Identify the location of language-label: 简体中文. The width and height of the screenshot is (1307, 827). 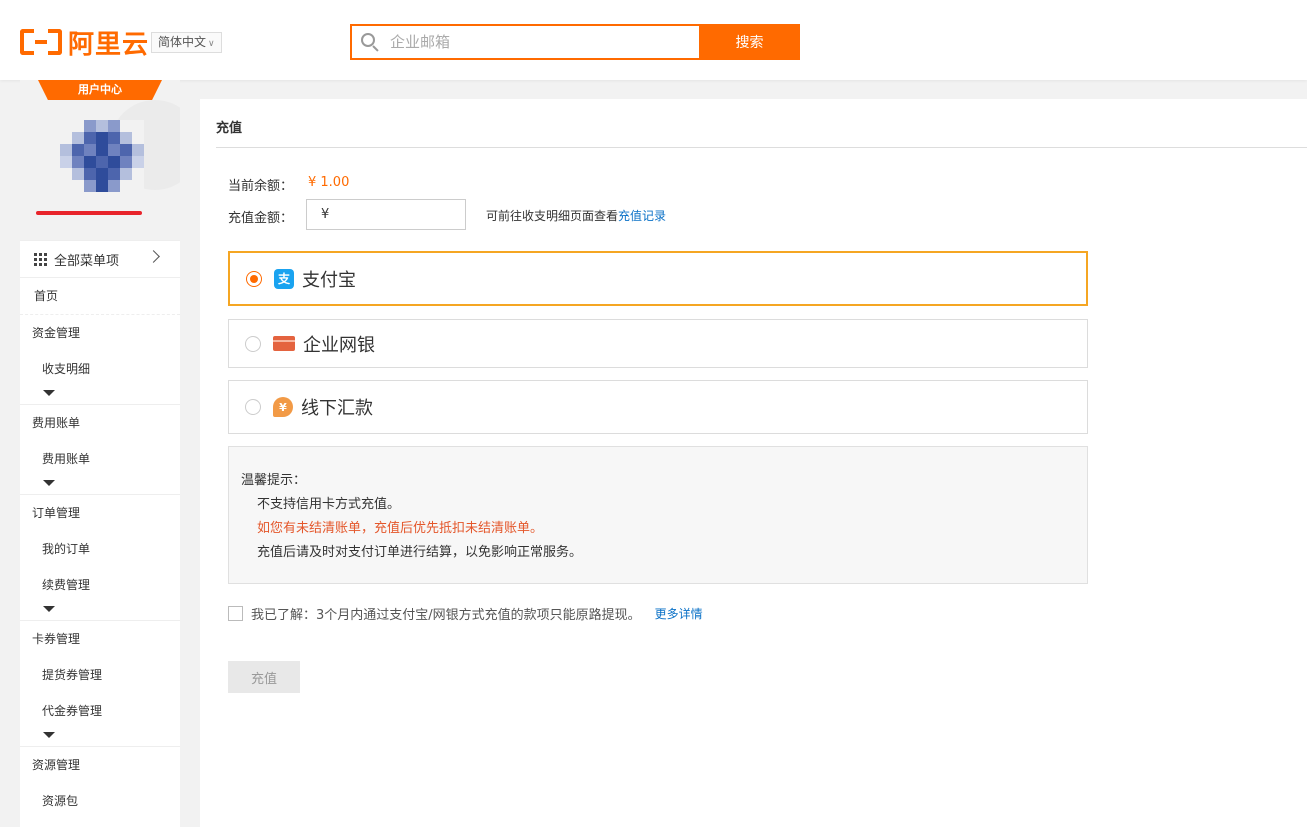
(182, 42).